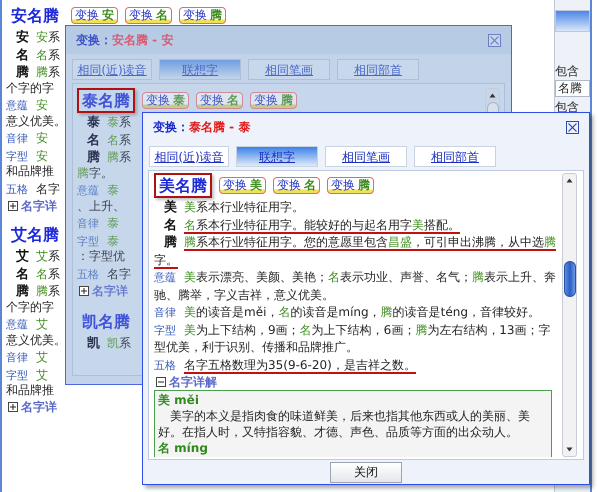 This screenshot has height=492, width=598. I want to click on info-line: 意蕴 安, so click(27, 105).